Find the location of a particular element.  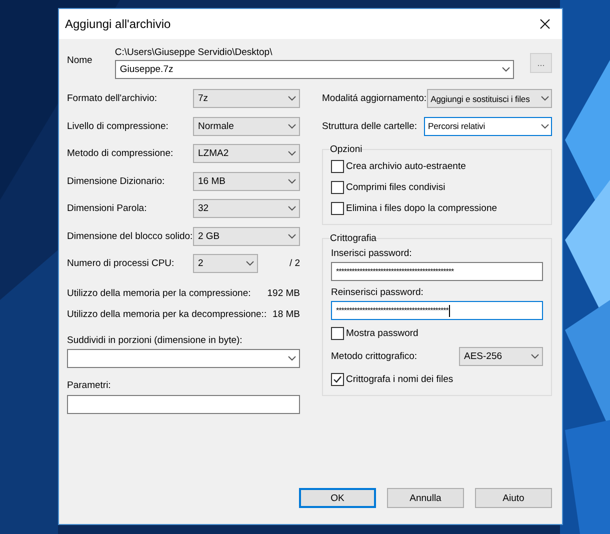

checkbox-label: Comprimi files condivisi is located at coordinates (396, 187).